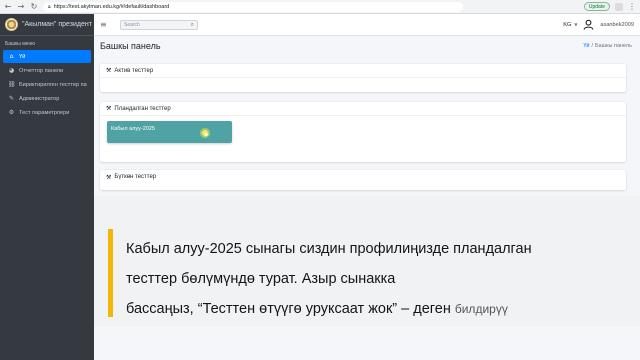 The height and width of the screenshot is (360, 640). I want to click on reload-icon: ↻, so click(34, 6).